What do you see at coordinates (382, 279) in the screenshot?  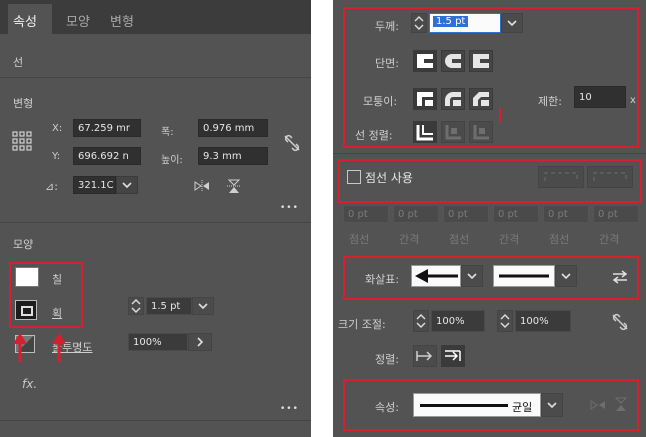 I see `arrowheads-label: 화살표:` at bounding box center [382, 279].